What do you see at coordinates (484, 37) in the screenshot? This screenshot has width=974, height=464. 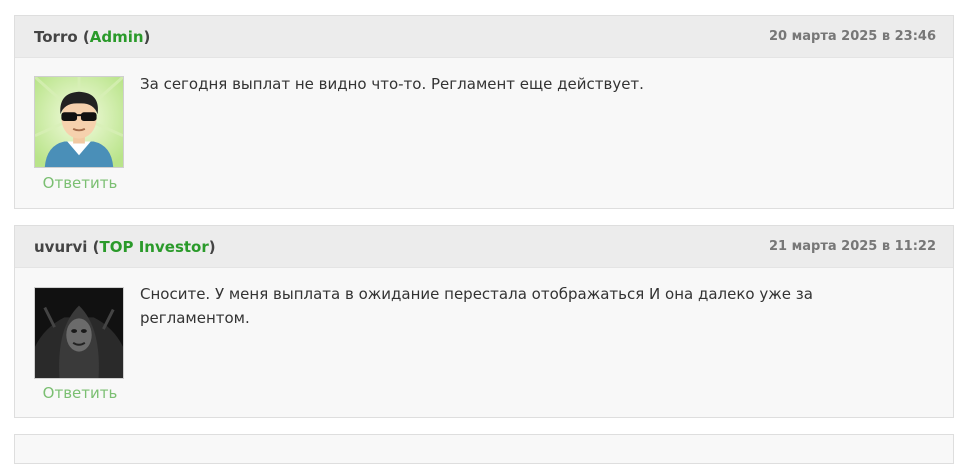 I see `comment-header: Torro (Admin) 20 марта 2025 в 23:46` at bounding box center [484, 37].